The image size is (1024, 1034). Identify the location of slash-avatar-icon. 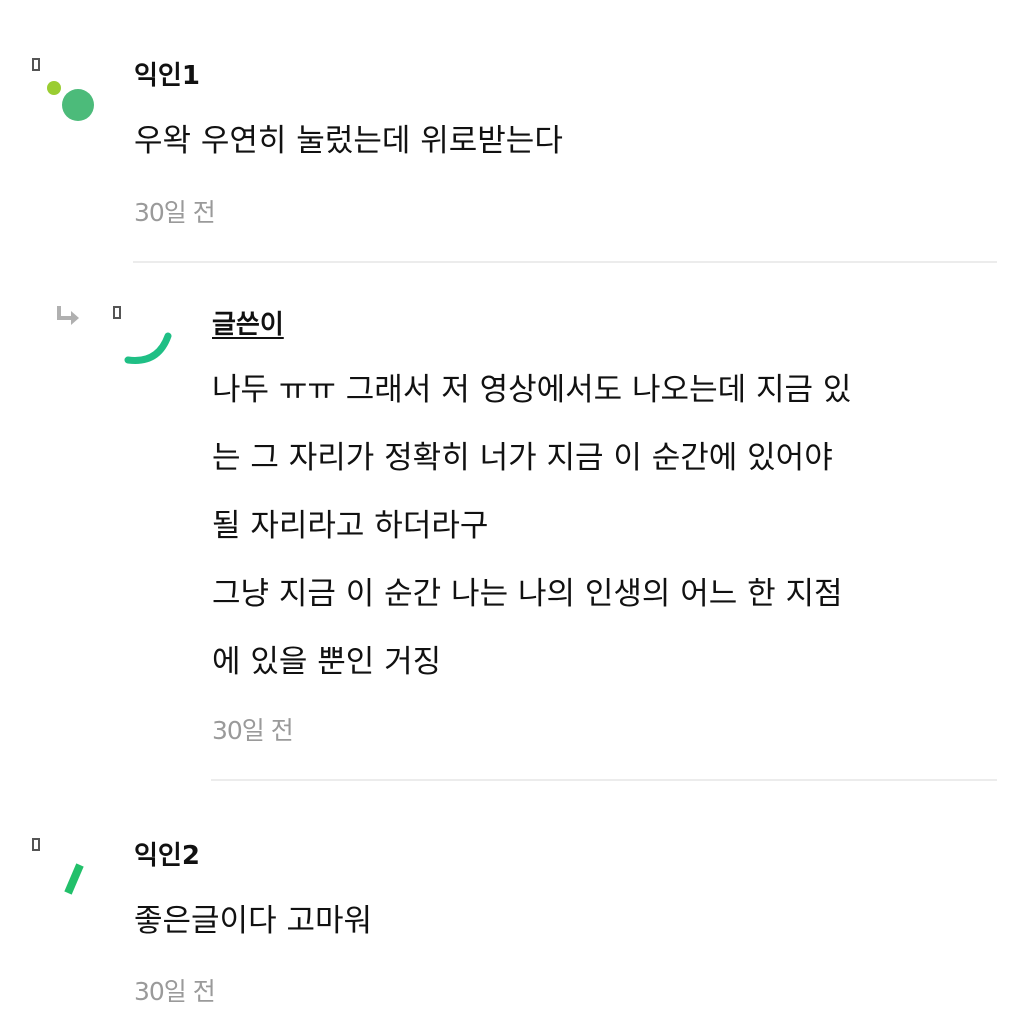
(74, 879).